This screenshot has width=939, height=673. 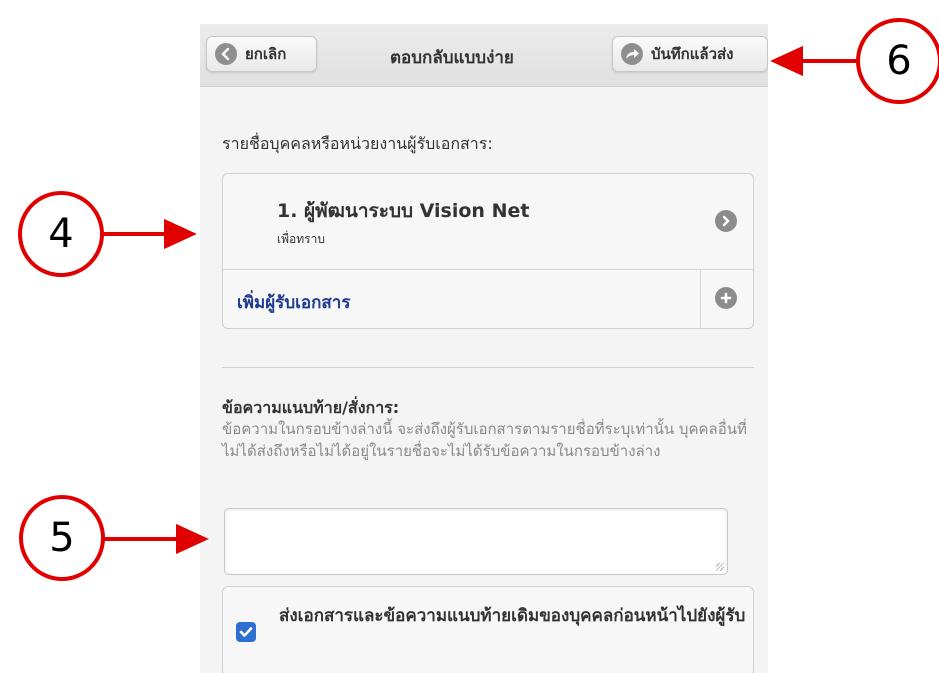 What do you see at coordinates (786, 61) in the screenshot?
I see `arrow-6-head` at bounding box center [786, 61].